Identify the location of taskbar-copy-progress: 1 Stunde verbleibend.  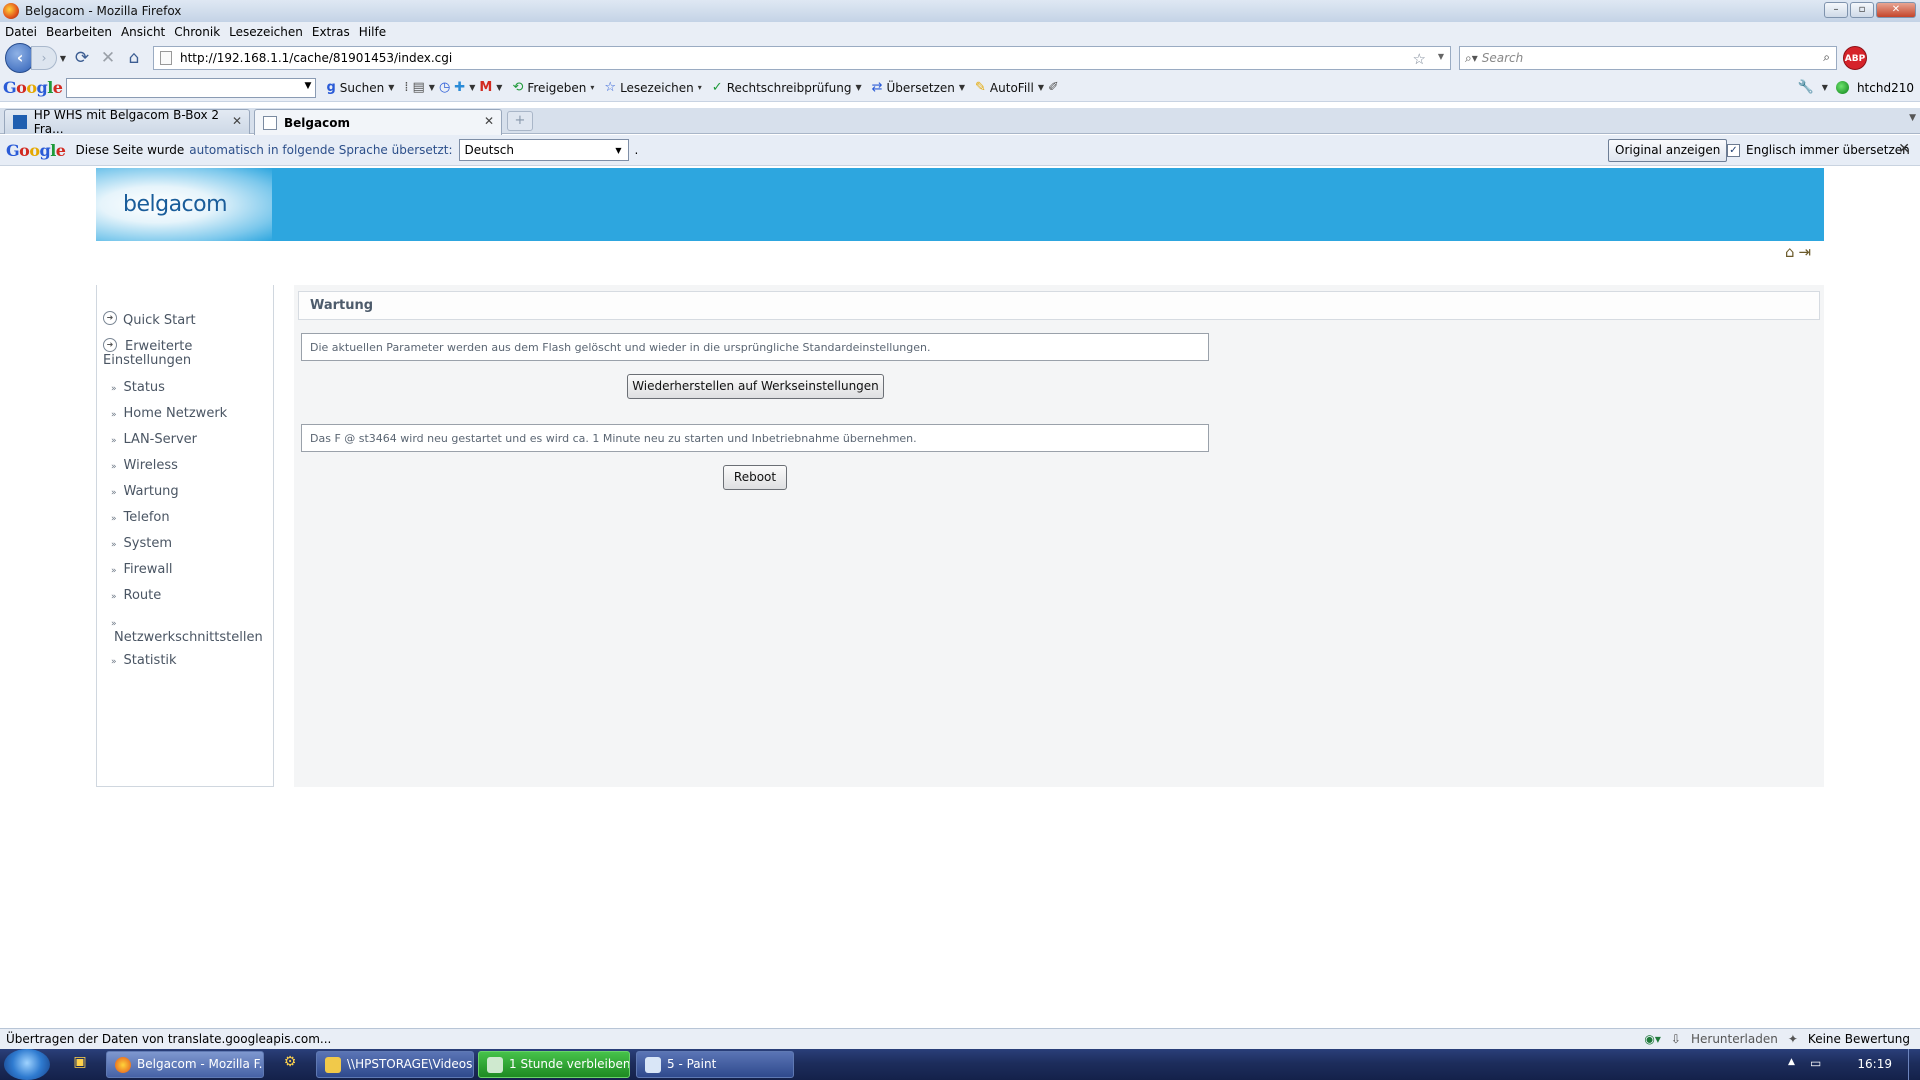
(554, 1064).